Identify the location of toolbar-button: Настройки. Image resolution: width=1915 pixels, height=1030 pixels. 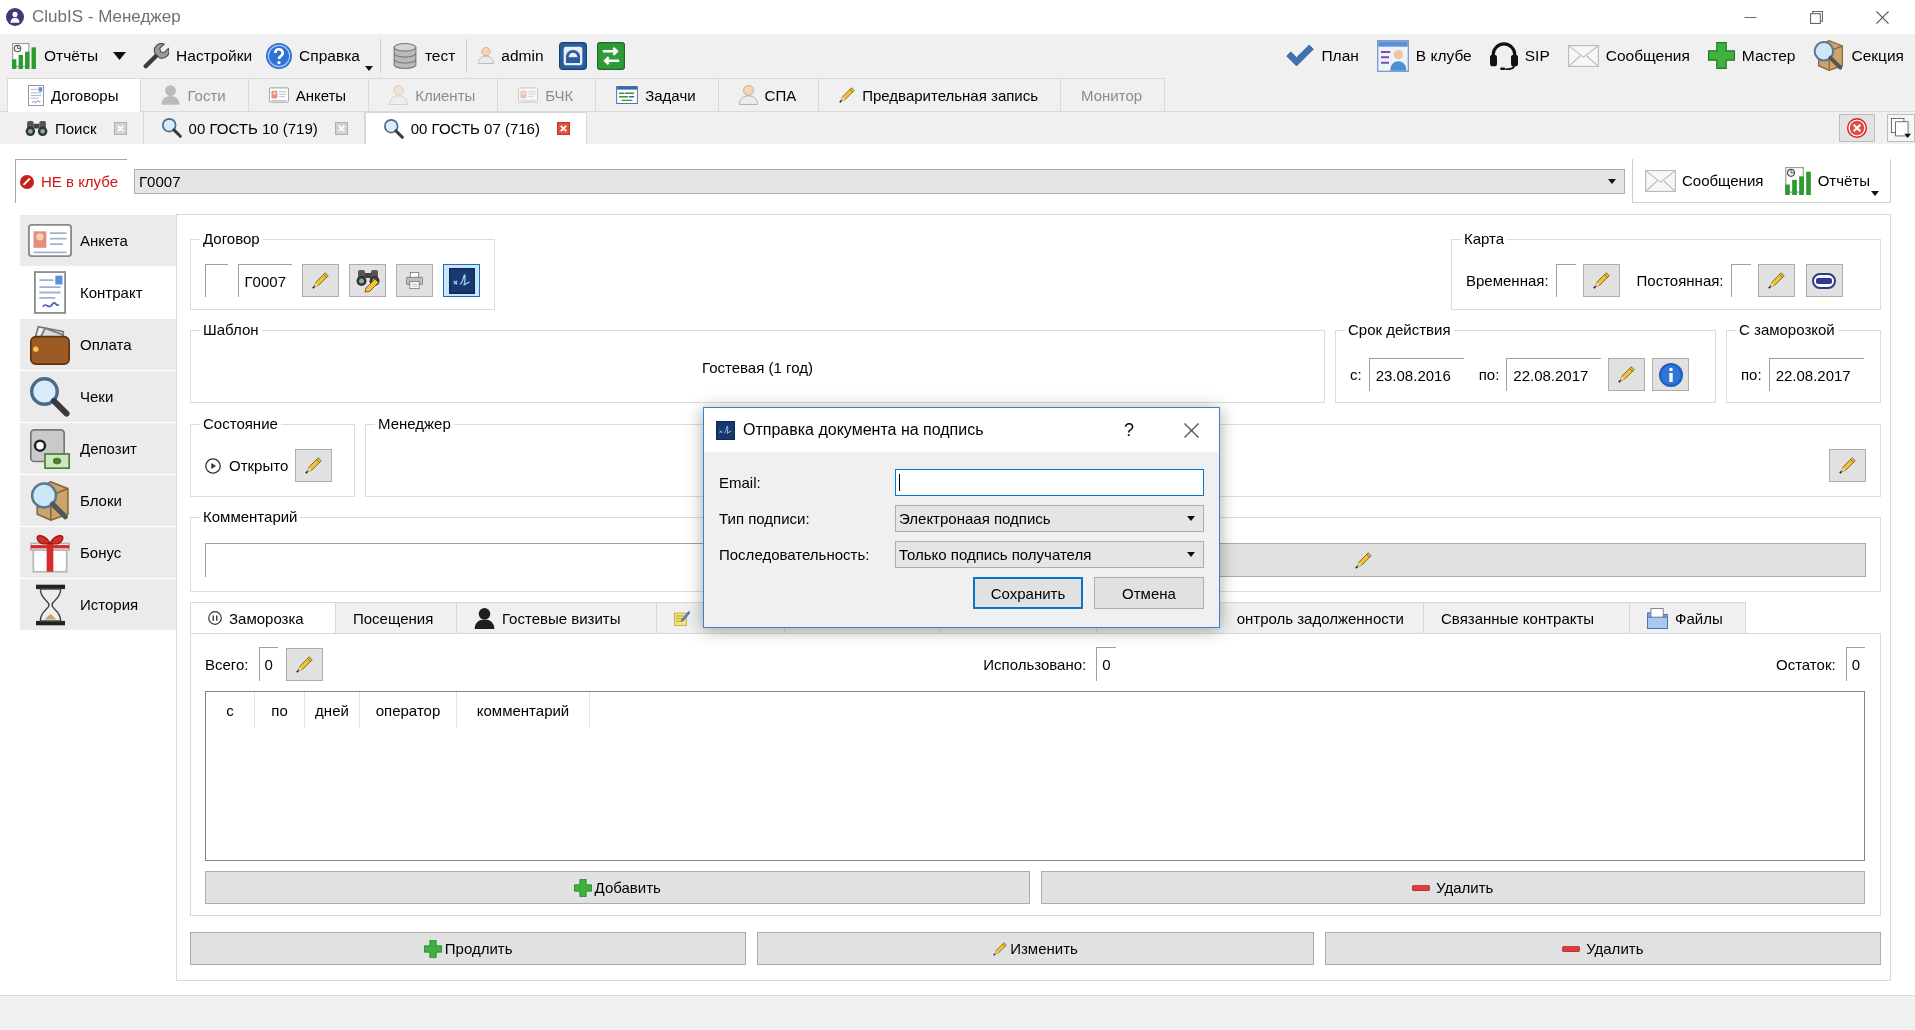
(198, 55).